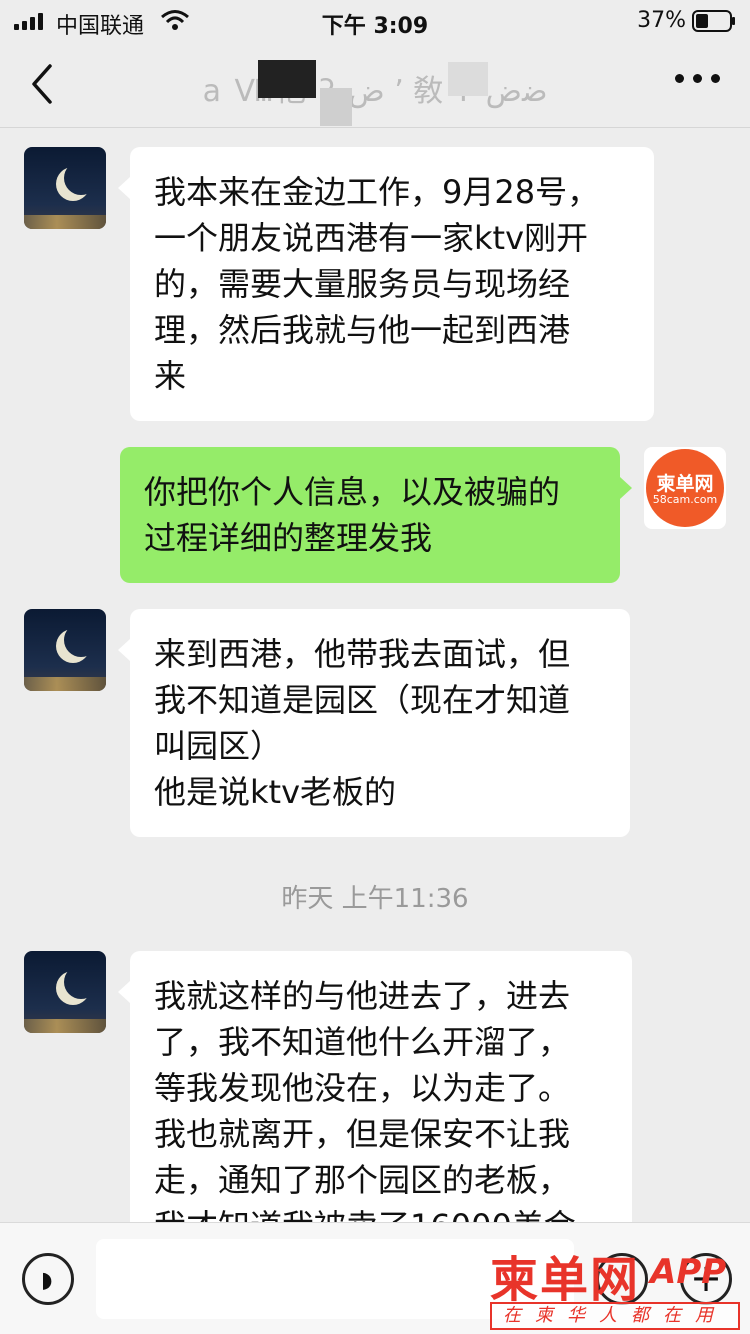 This screenshot has width=750, height=1334. I want to click on chat-title: a Ⅷ他 ʔ ٬ ﺽ 敎 ʔ ﺿﺽ, so click(375, 91).